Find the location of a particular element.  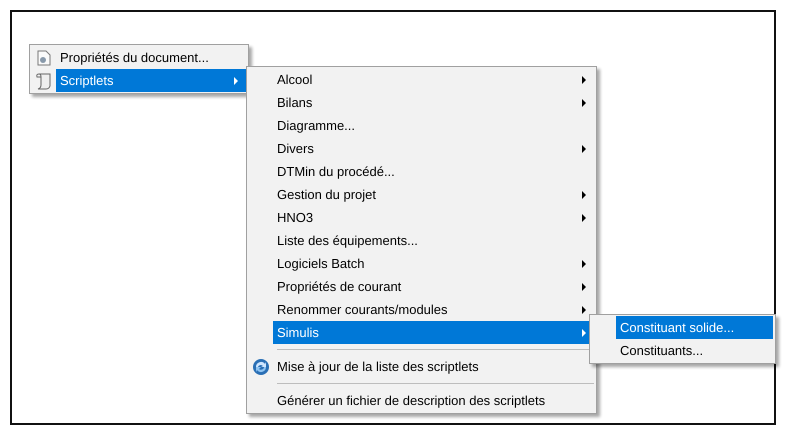

document-icon is located at coordinates (44, 58).